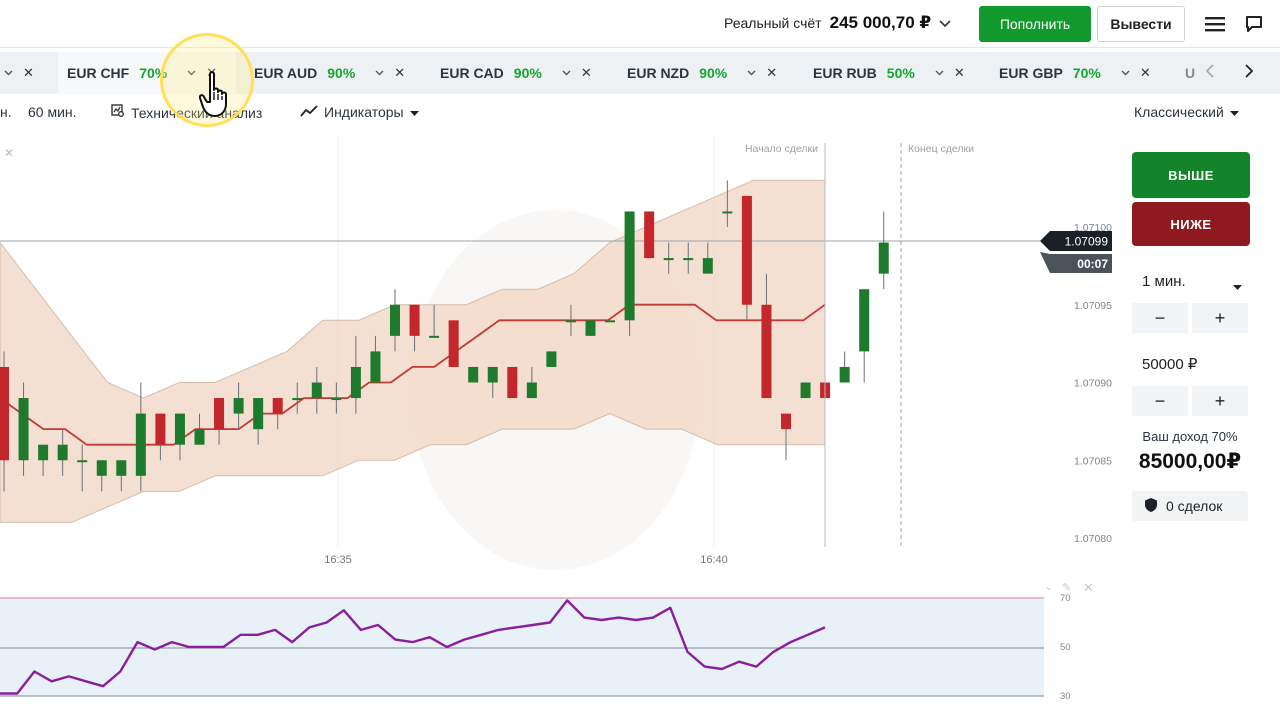 The image size is (1280, 720). Describe the element at coordinates (6, 112) in the screenshot. I see `timeframe-partial: н.` at that location.